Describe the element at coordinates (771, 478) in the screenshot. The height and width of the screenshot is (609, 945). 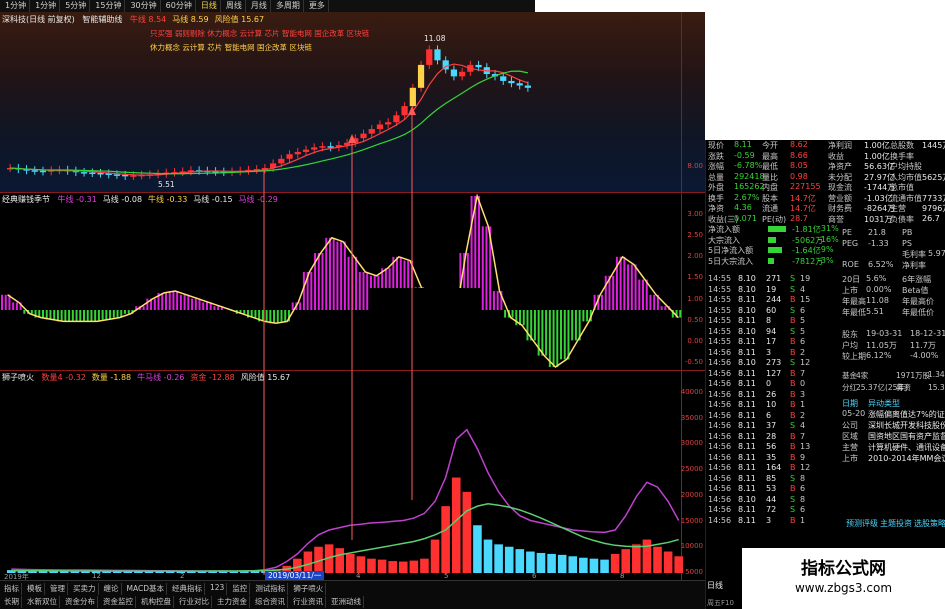
I see `quote-cell: 85` at that location.